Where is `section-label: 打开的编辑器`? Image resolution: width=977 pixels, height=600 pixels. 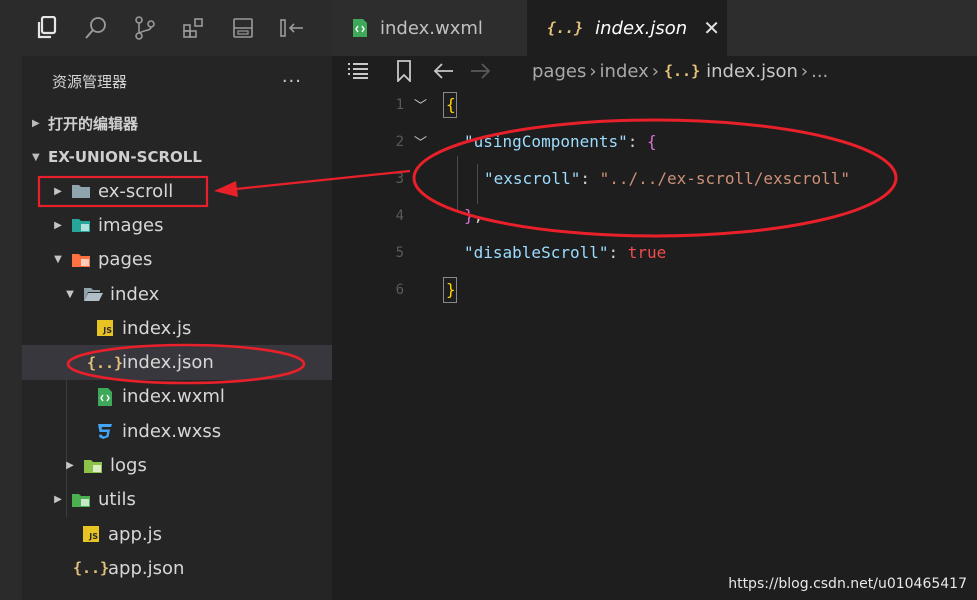
section-label: 打开的编辑器 is located at coordinates (93, 123).